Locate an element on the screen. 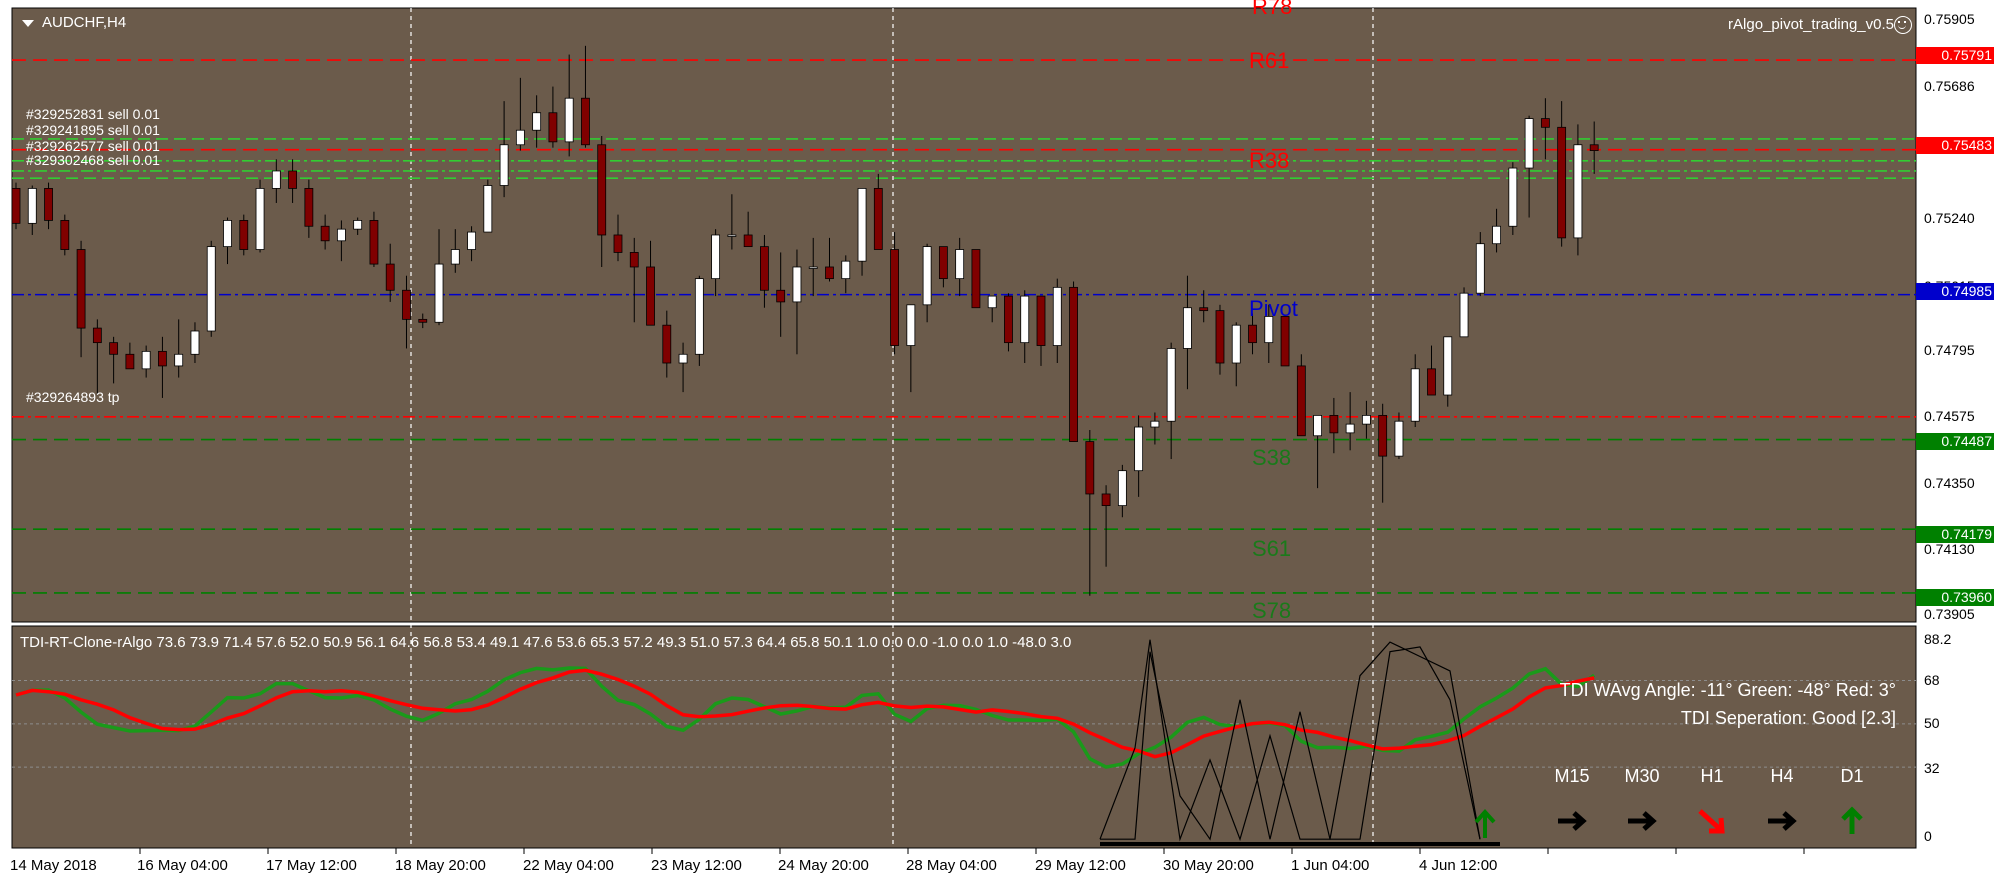 The width and height of the screenshot is (1994, 890). symbol-label: AUDCHF,H4 is located at coordinates (74, 22).